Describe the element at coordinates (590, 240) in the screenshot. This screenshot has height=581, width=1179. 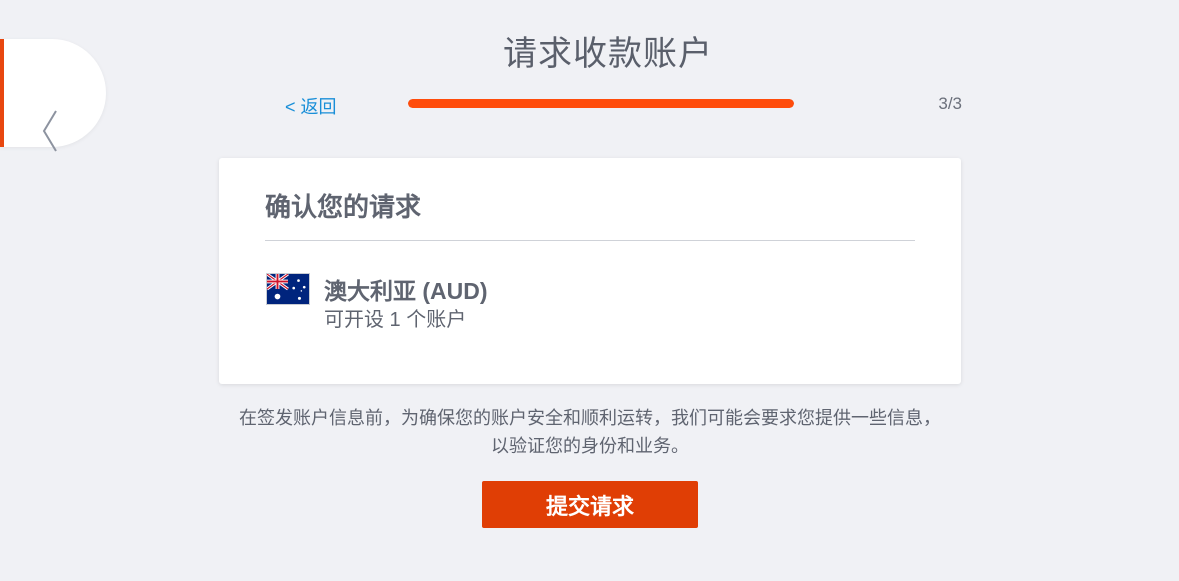
I see `divider` at that location.